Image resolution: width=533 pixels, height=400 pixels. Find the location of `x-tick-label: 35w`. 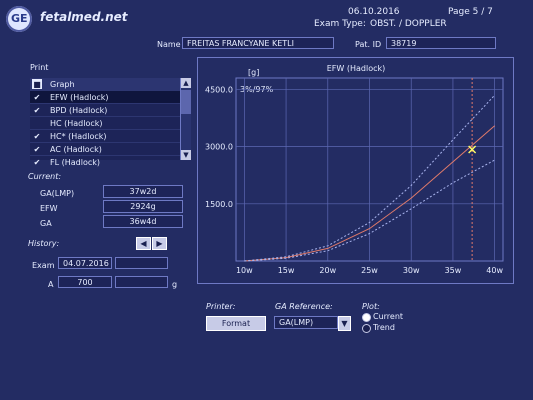

x-tick-label: 35w is located at coordinates (453, 270).